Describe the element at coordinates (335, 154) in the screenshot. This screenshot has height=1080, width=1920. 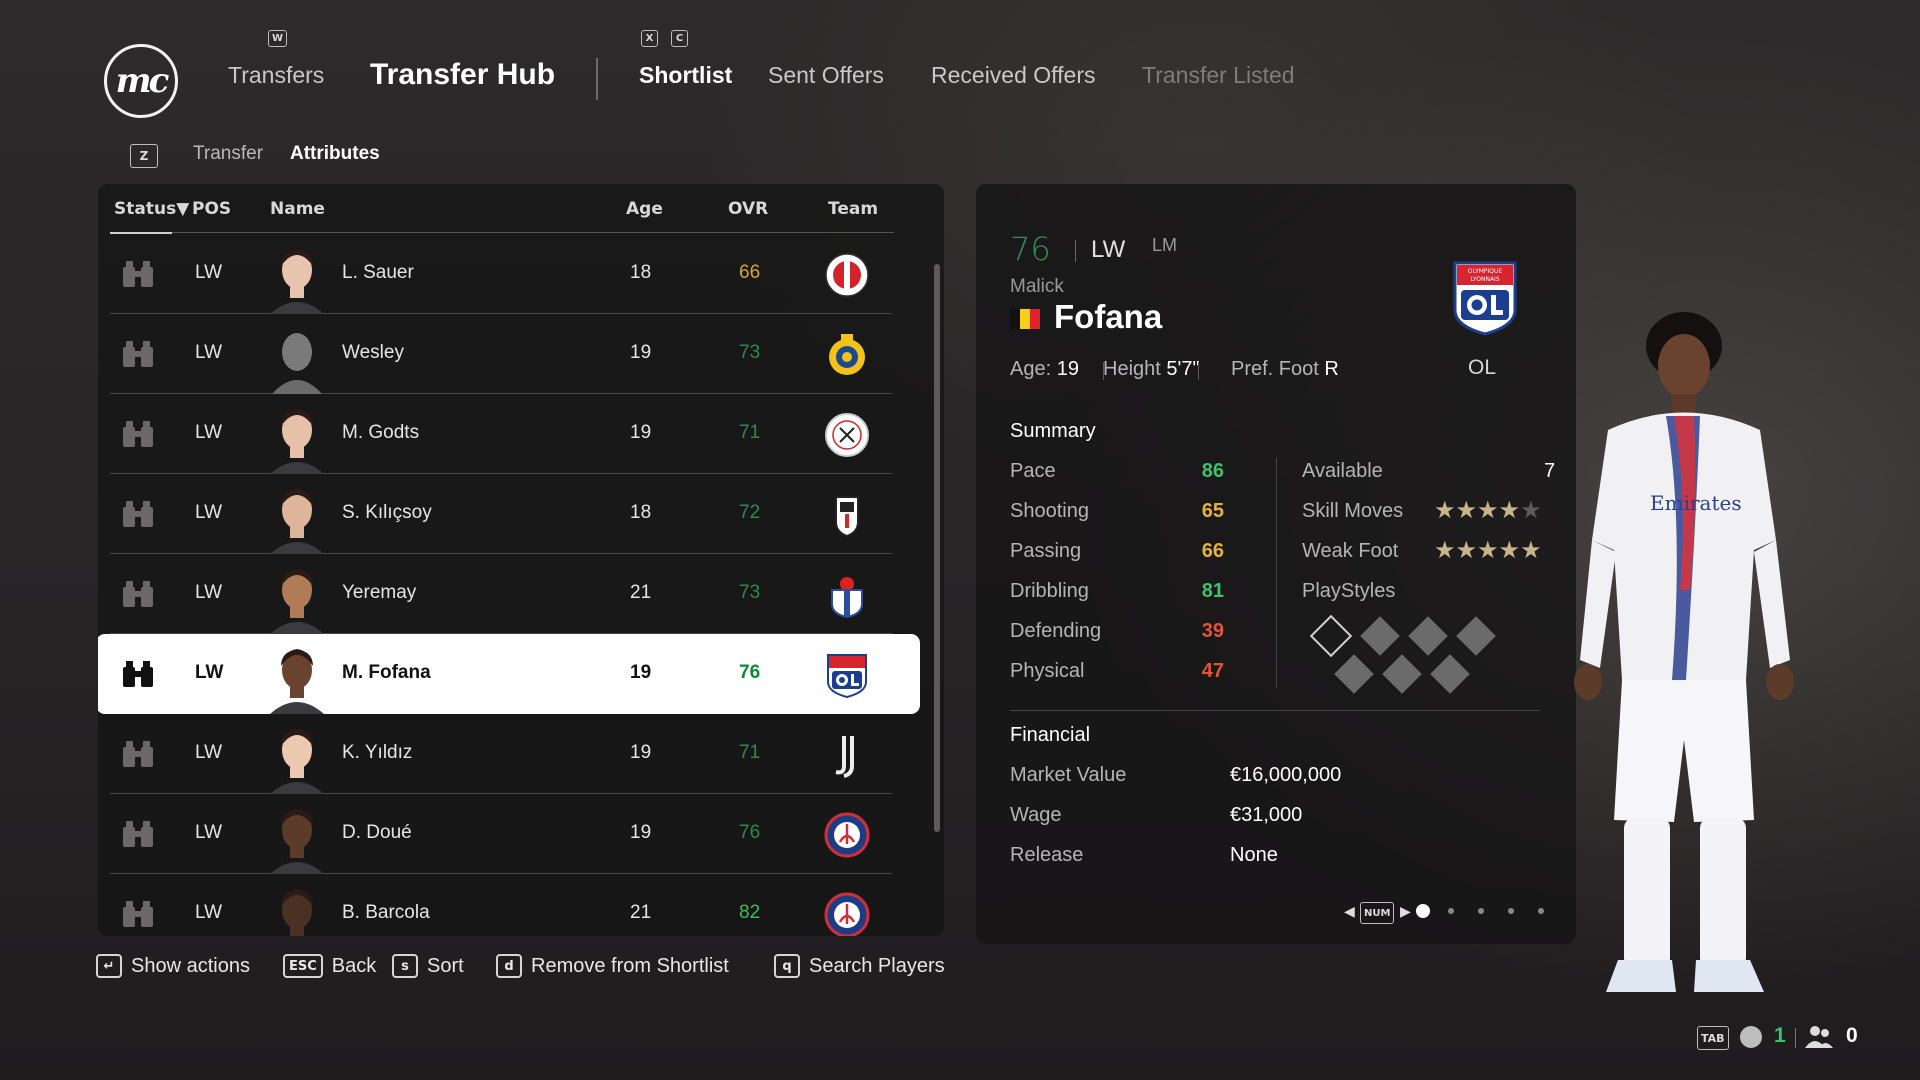
I see `subtab-attributes: Attributes` at that location.